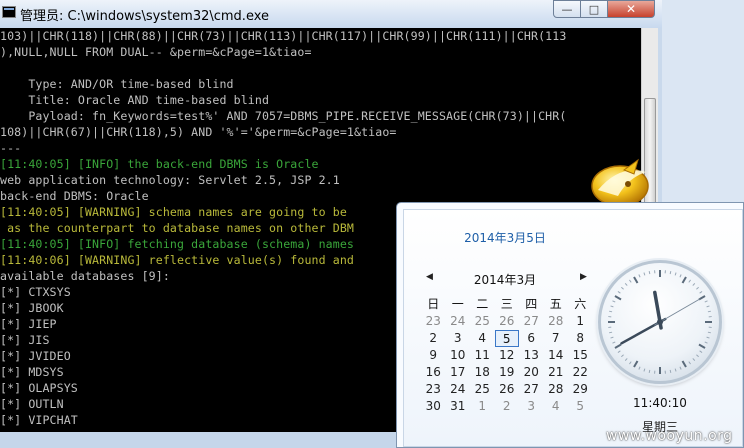 The width and height of the screenshot is (744, 448). I want to click on calendar-day: 22, so click(580, 372).